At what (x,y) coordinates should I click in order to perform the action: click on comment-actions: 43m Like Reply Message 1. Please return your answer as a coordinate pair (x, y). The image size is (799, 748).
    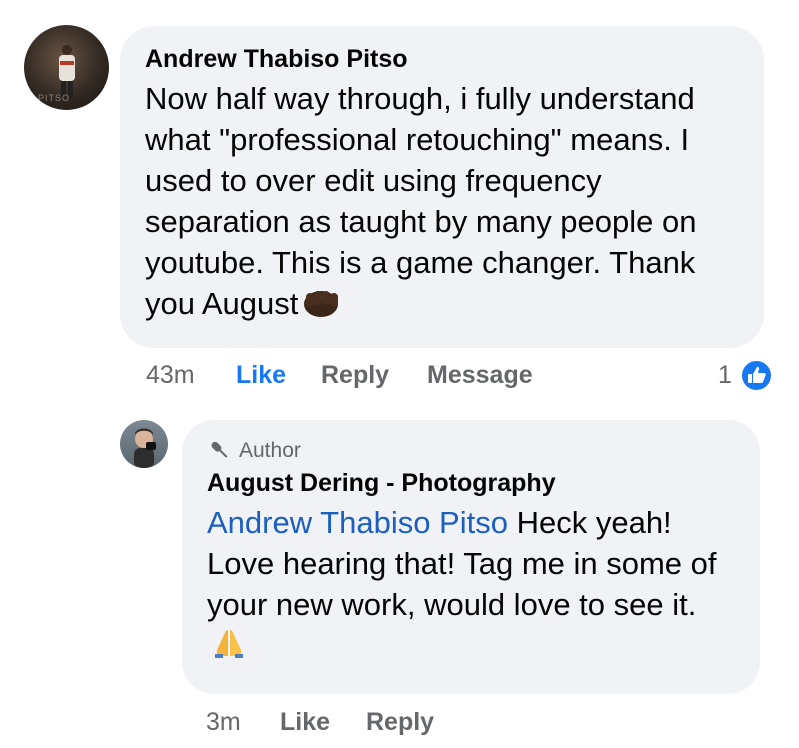
    Looking at the image, I should click on (466, 376).